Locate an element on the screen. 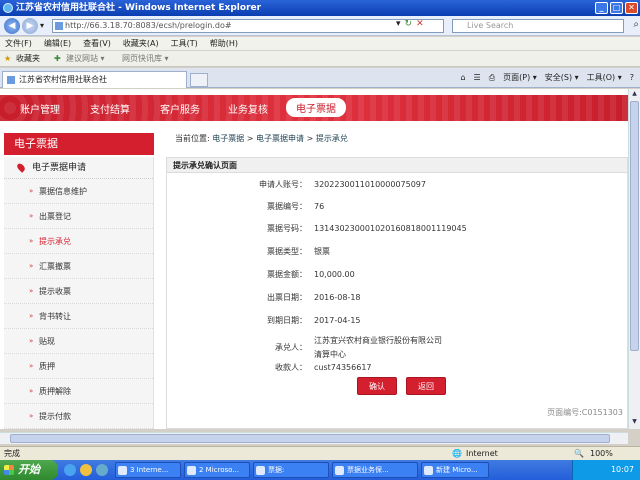 This screenshot has width=640, height=480. refresh-icon: ↻ is located at coordinates (409, 24).